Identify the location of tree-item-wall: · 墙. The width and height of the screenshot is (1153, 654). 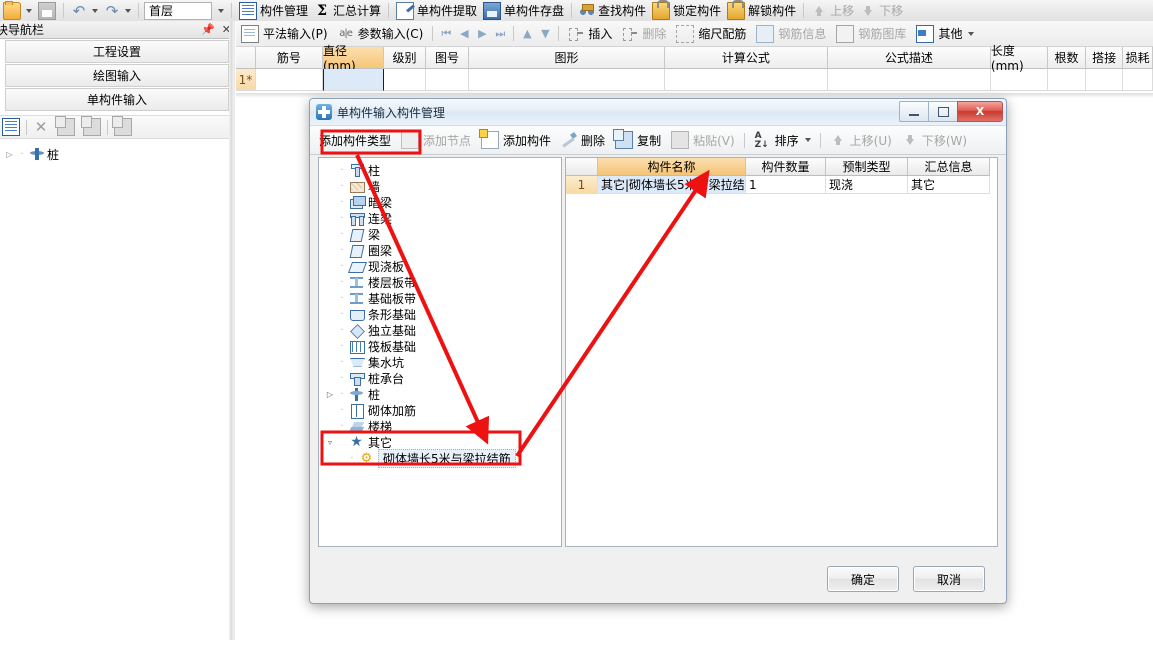
(443, 186).